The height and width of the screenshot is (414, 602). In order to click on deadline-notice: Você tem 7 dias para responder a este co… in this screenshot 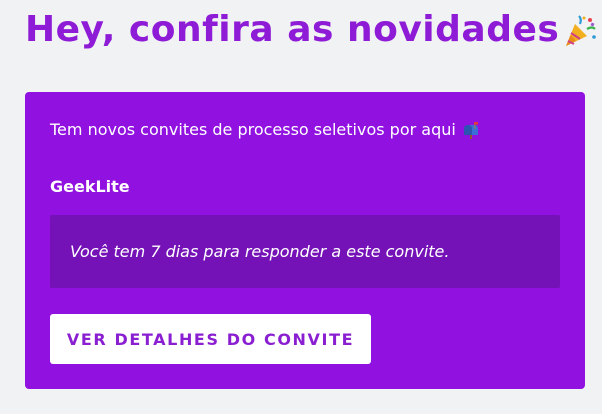, I will do `click(305, 251)`.